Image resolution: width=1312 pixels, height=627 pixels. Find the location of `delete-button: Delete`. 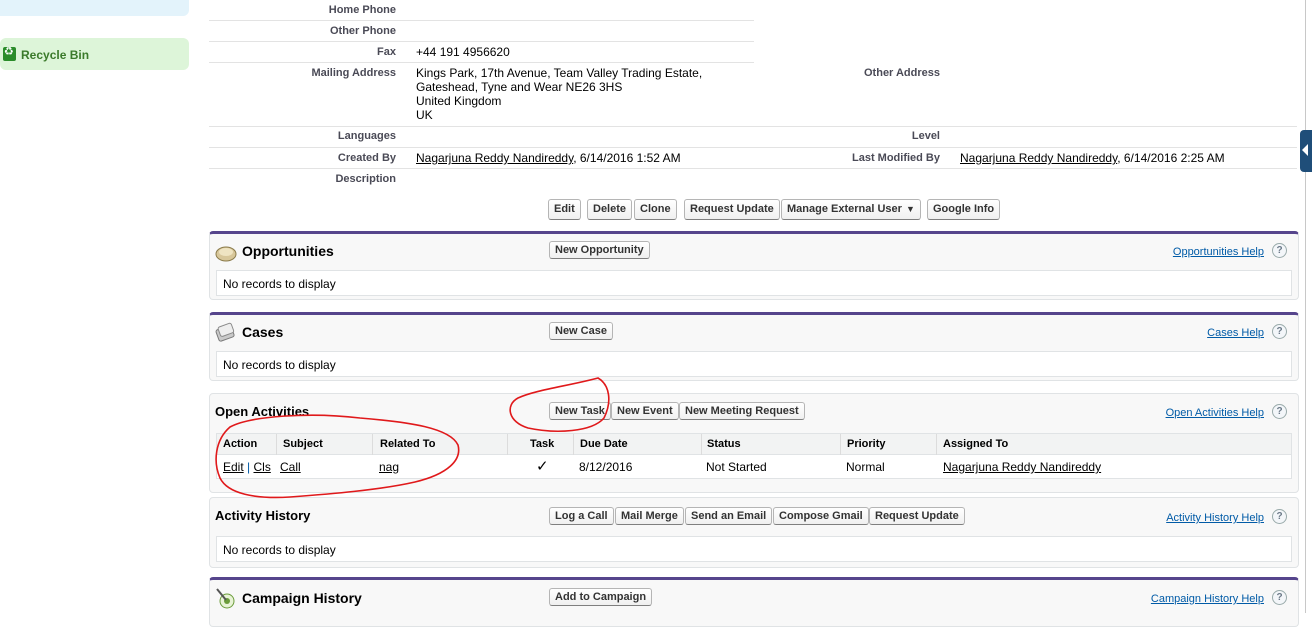

delete-button: Delete is located at coordinates (610, 209).